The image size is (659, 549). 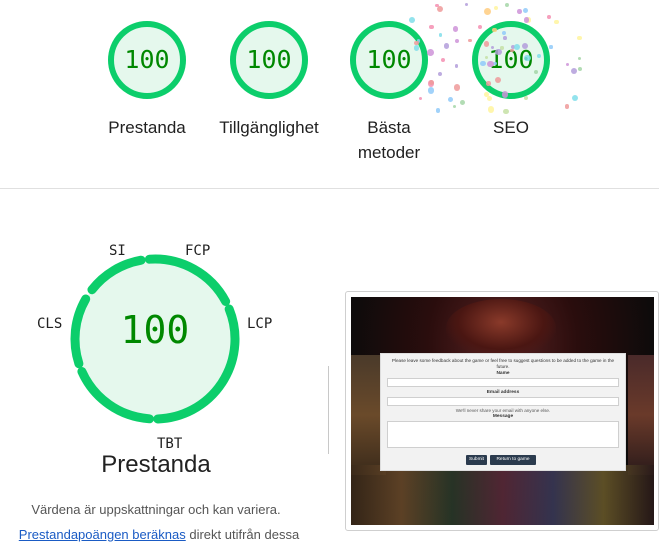 I want to click on form-email-label: Email address, so click(x=503, y=392).